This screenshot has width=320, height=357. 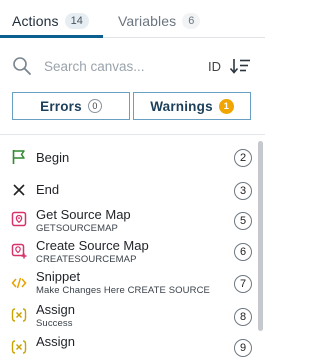 I want to click on tab-actions-label: Actions, so click(x=35, y=21).